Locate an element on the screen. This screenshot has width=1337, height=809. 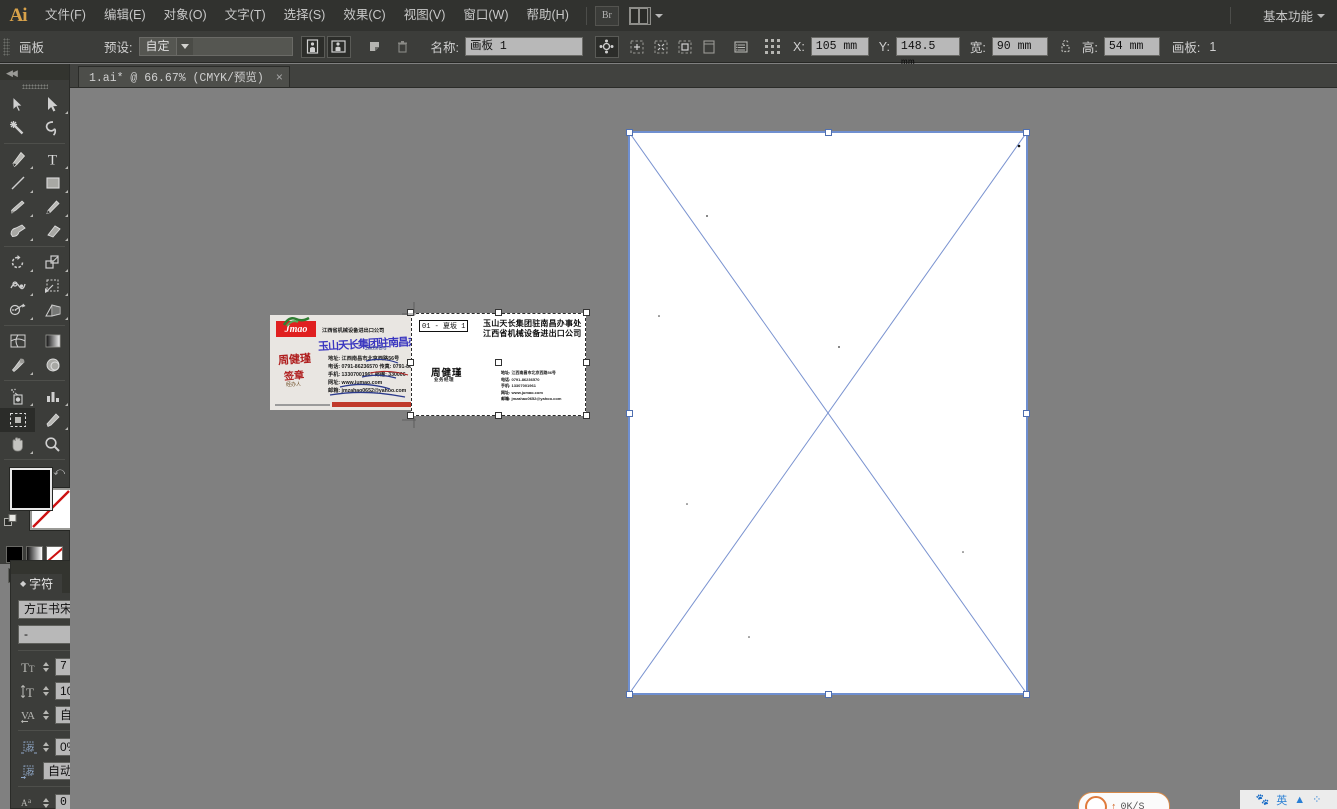
close-icon: × is located at coordinates (279, 77).